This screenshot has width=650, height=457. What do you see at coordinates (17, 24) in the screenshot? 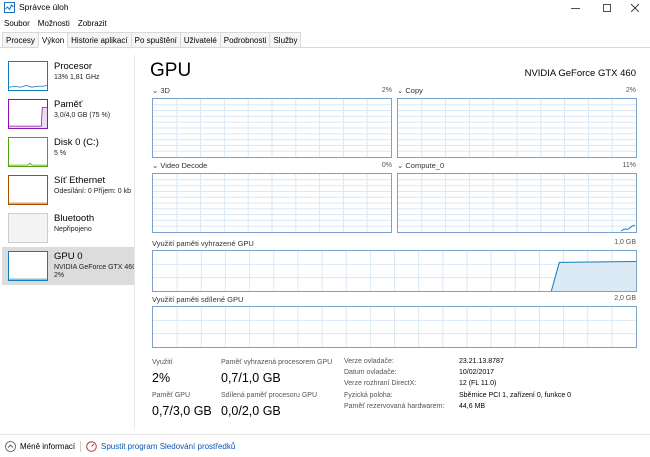
I see `menu-file: Soubor` at bounding box center [17, 24].